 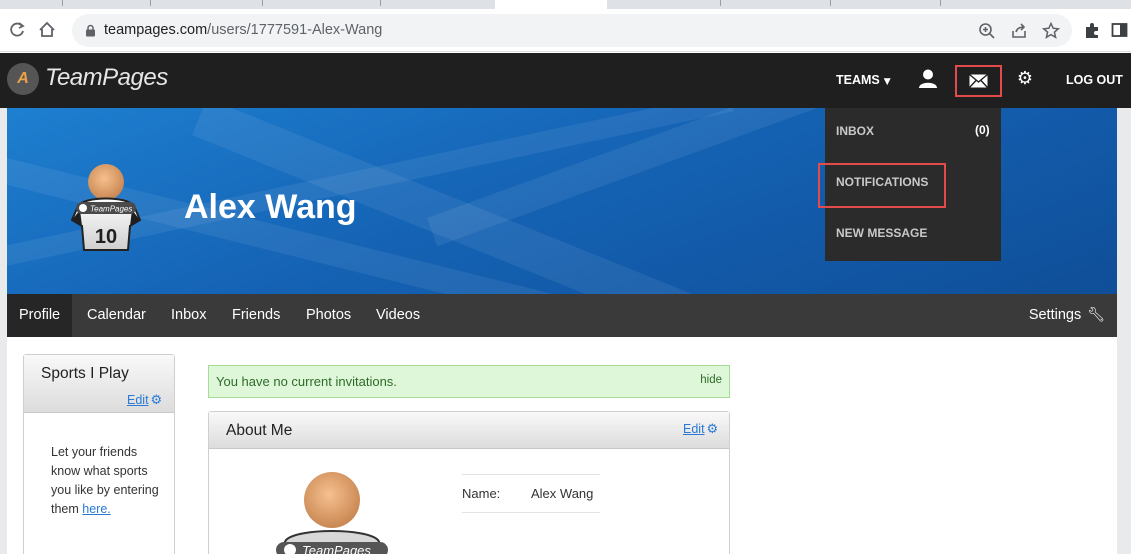 What do you see at coordinates (562, 493) in the screenshot?
I see `name-value: Alex Wang` at bounding box center [562, 493].